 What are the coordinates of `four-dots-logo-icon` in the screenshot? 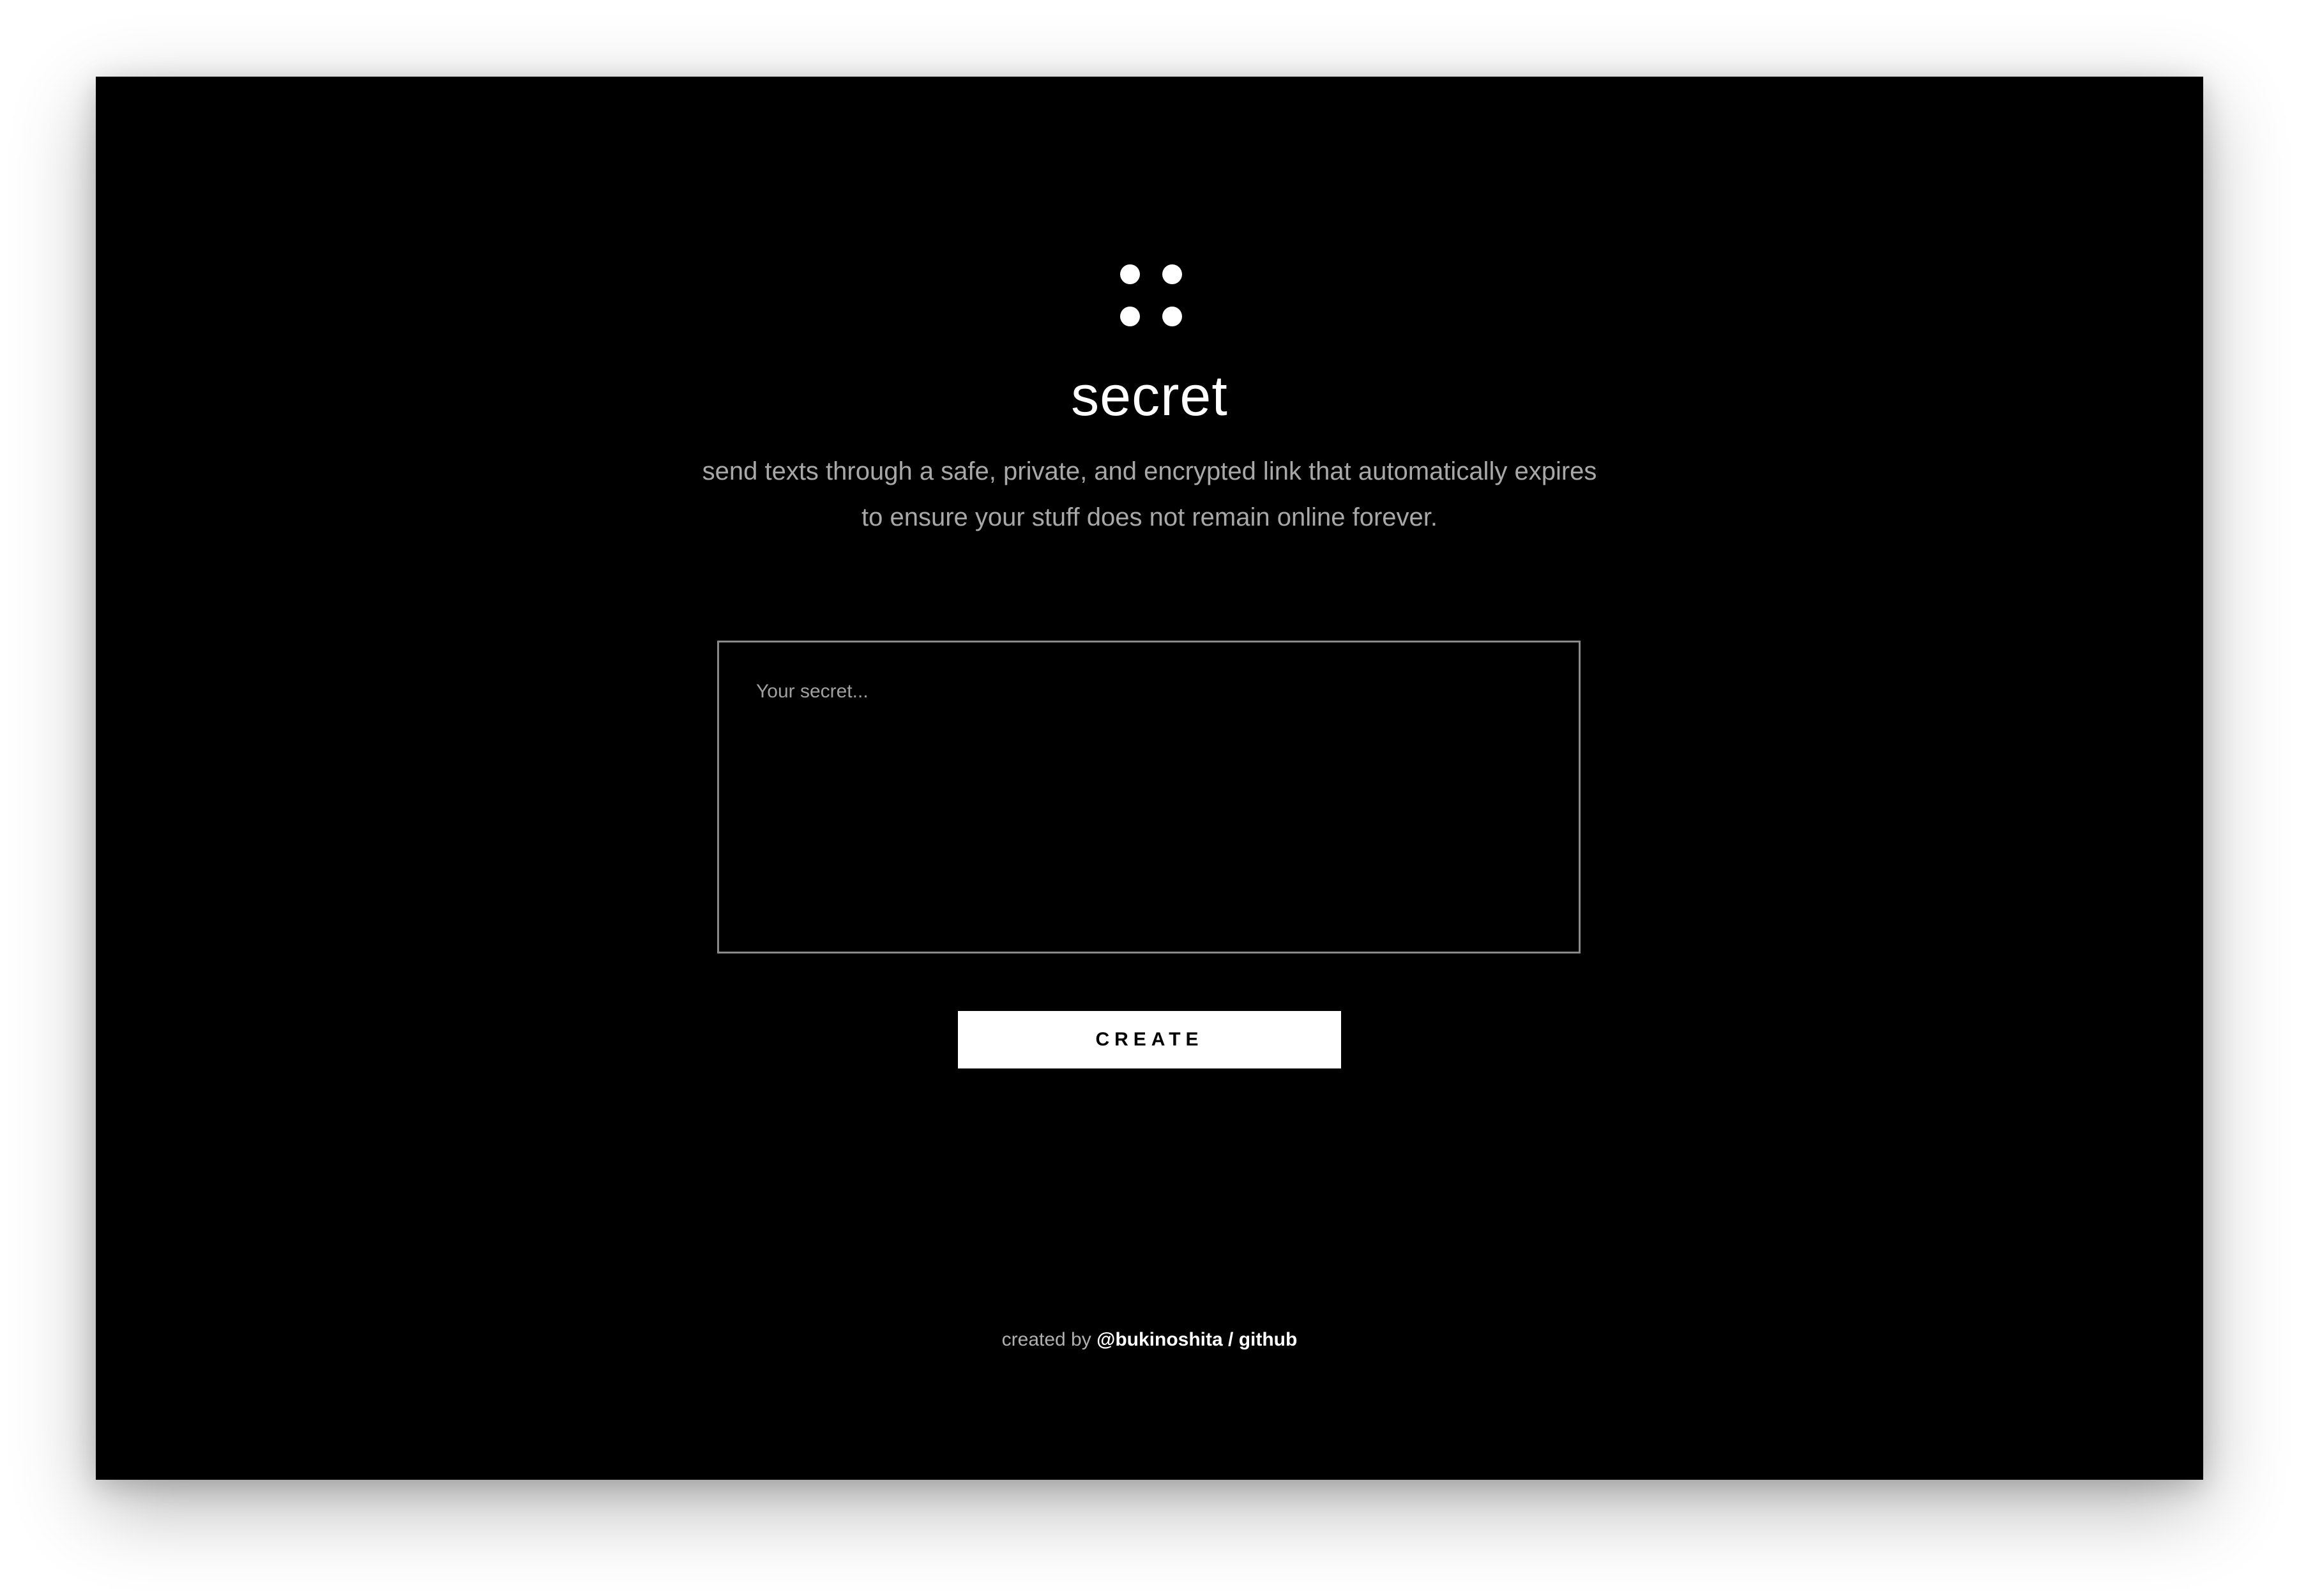 It's located at (1150, 294).